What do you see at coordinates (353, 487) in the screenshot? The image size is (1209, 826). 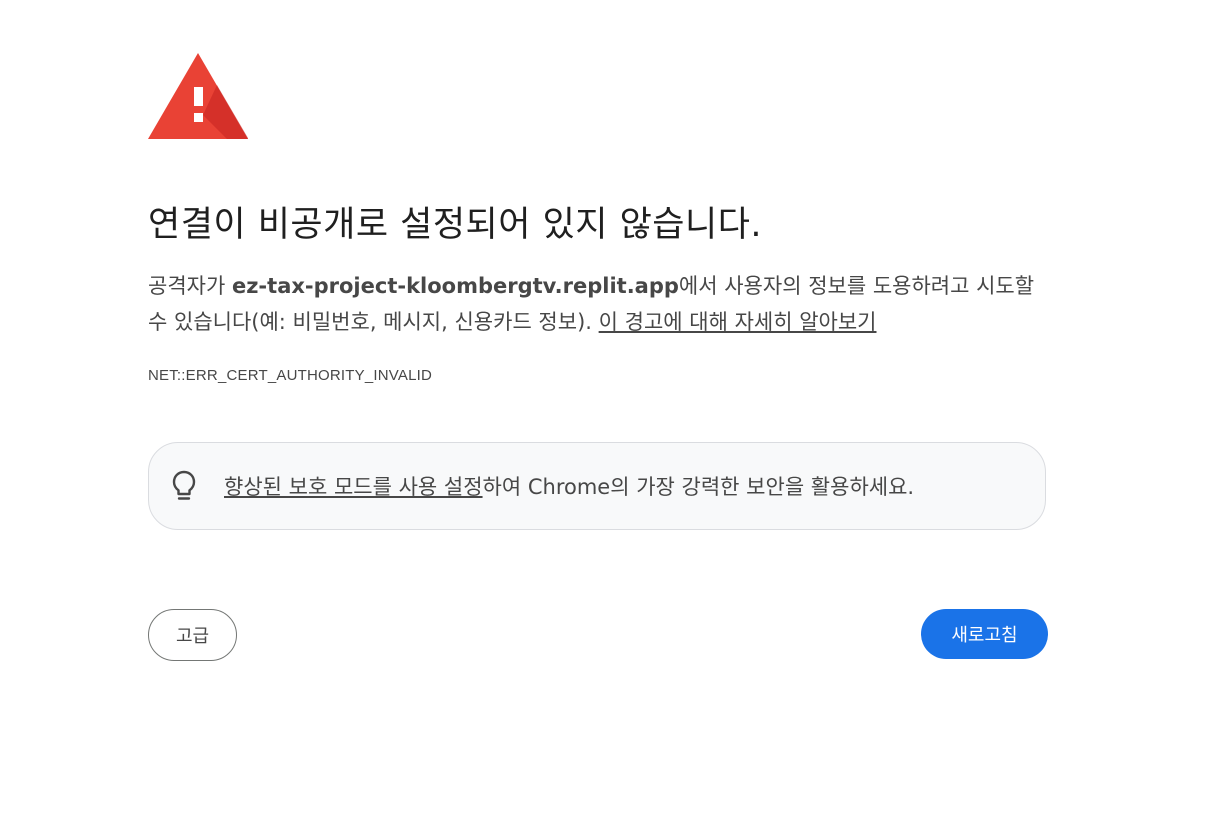 I see `enable-enhanced-protection-link: 향상된 보호 모드를 사용 설정` at bounding box center [353, 487].